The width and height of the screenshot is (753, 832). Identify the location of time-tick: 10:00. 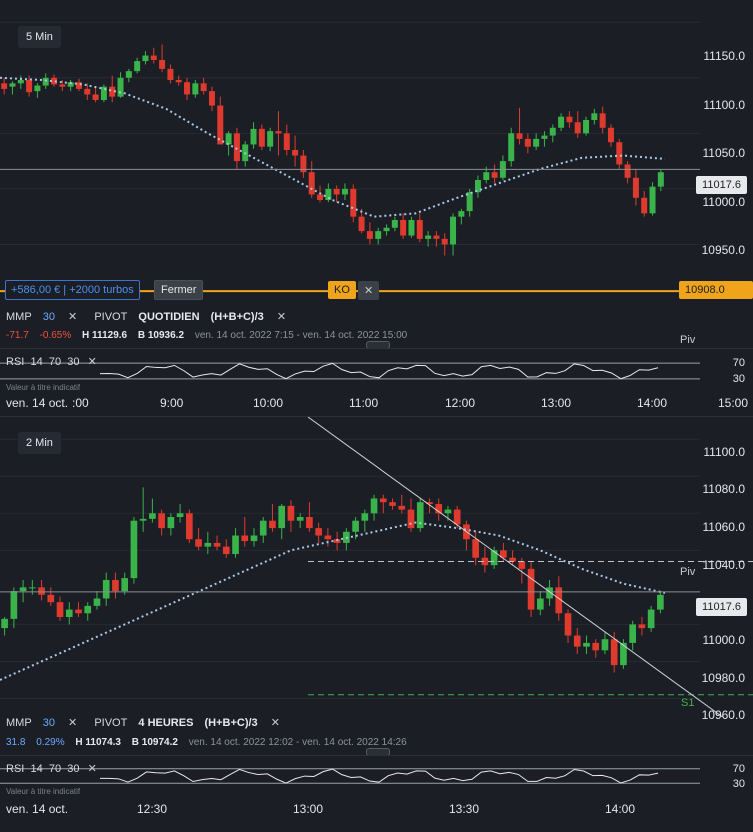
(268, 403).